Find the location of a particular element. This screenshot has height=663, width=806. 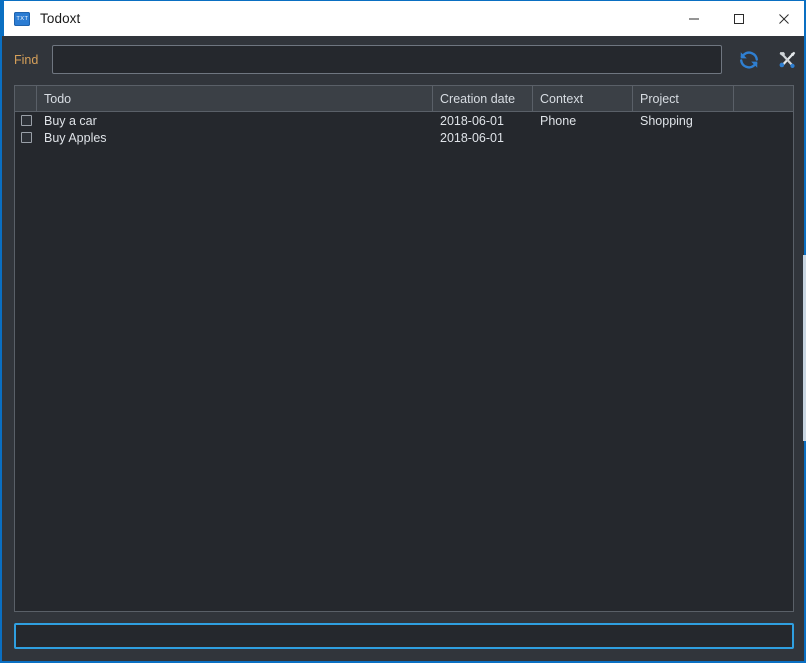

title-bar: TXT Todoxt is located at coordinates (403, 18).